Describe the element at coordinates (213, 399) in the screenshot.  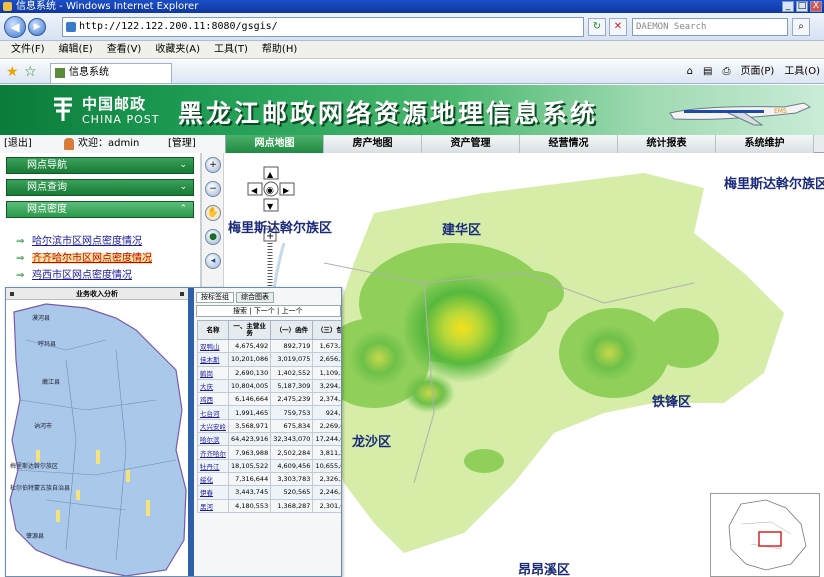
I see `cell-name-link: 鸡西` at that location.